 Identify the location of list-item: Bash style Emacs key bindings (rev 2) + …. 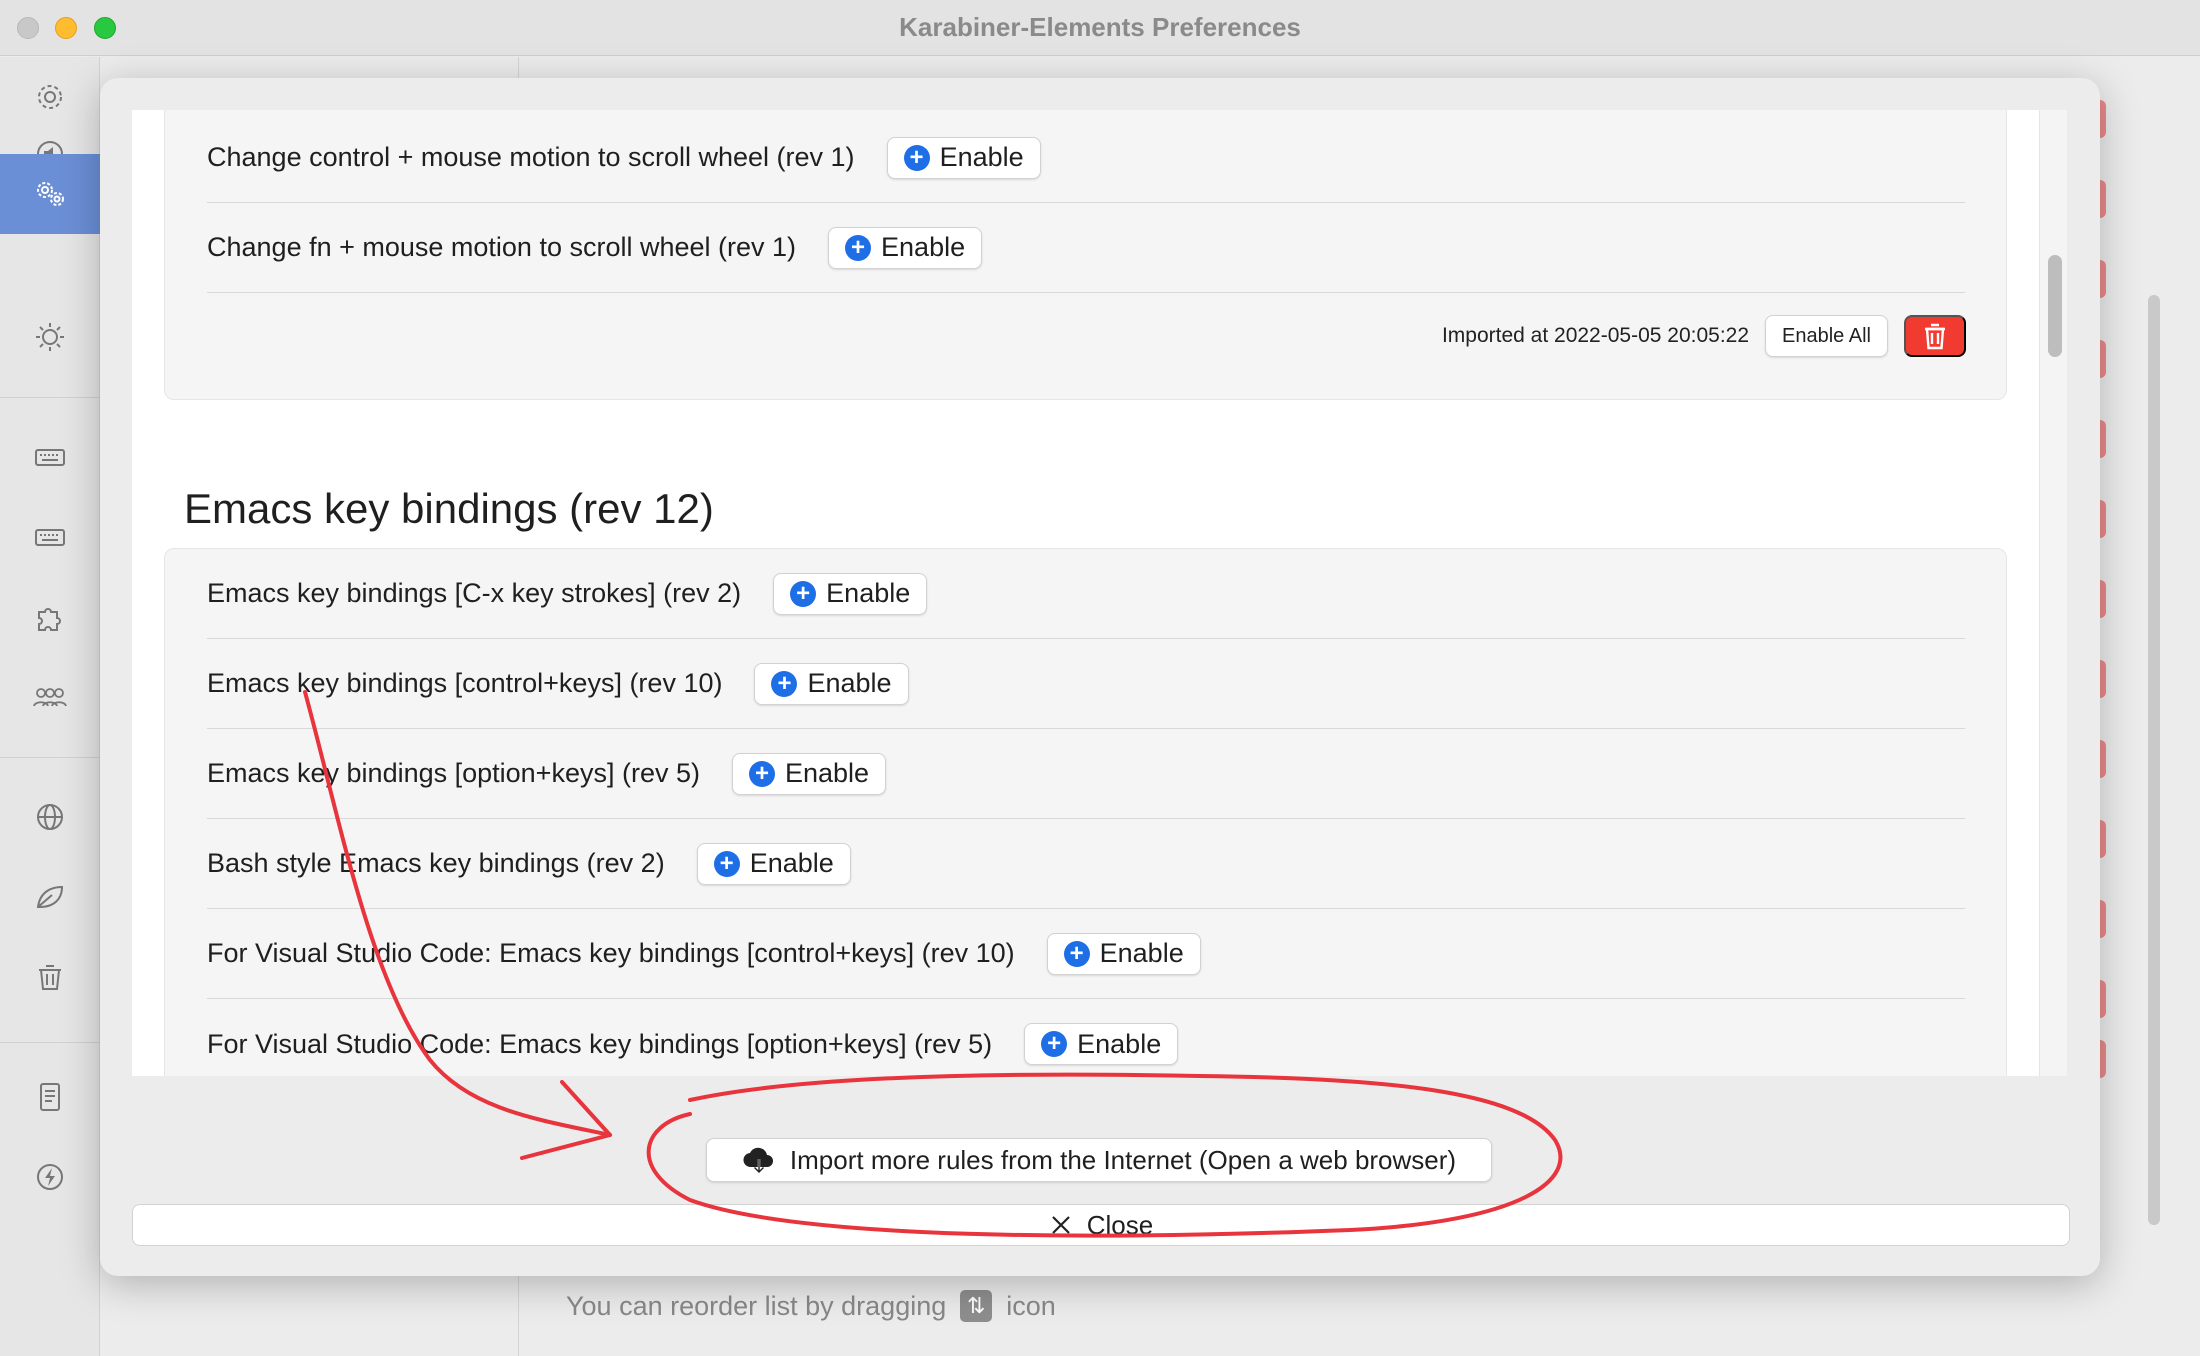
(1086, 864).